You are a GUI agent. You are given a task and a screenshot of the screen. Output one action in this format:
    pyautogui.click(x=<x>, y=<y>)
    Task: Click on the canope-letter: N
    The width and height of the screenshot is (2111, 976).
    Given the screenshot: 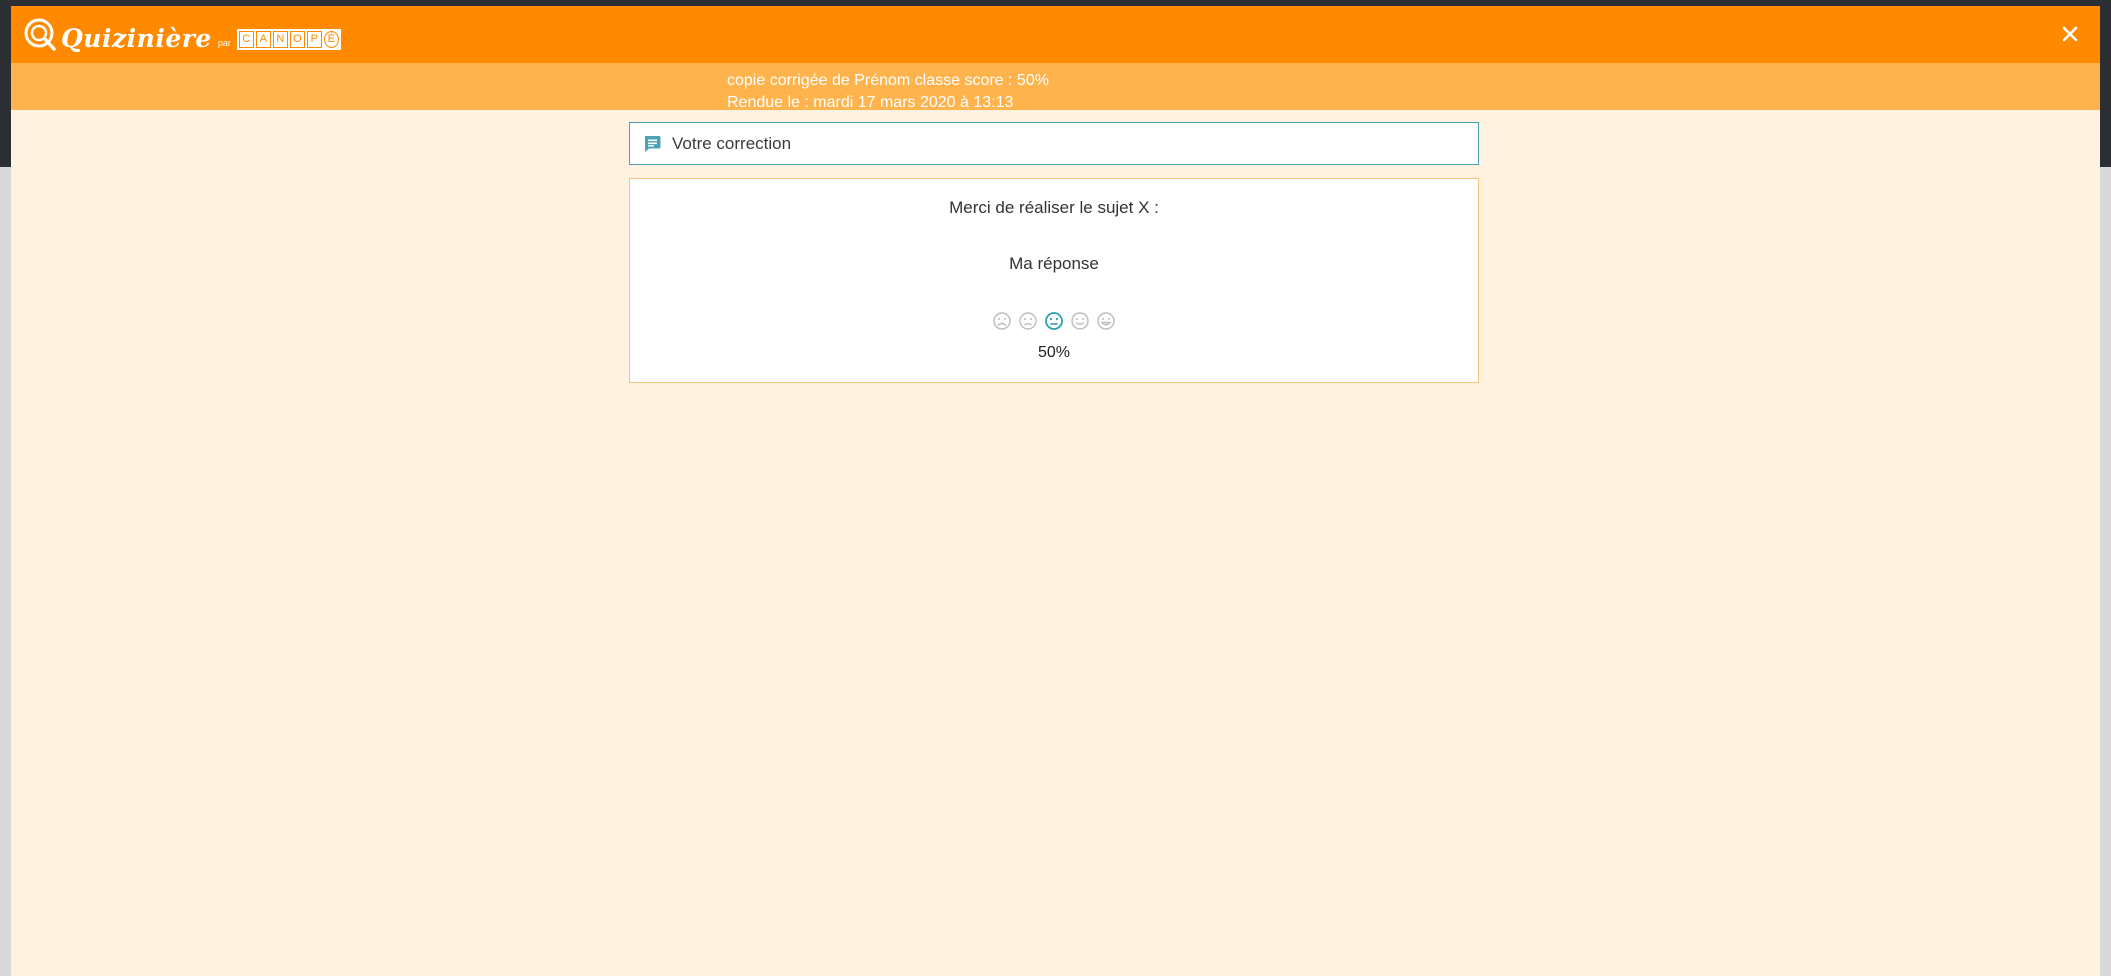 What is the action you would take?
    pyautogui.click(x=280, y=39)
    